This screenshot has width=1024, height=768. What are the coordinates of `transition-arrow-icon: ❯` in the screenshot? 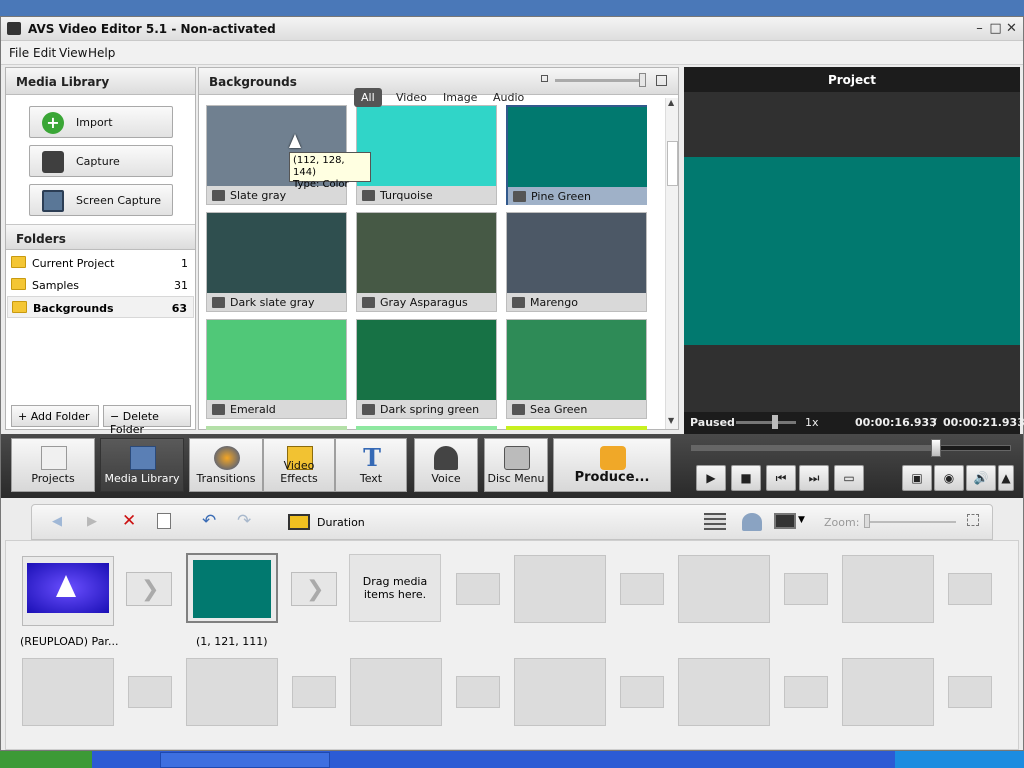 It's located at (315, 589).